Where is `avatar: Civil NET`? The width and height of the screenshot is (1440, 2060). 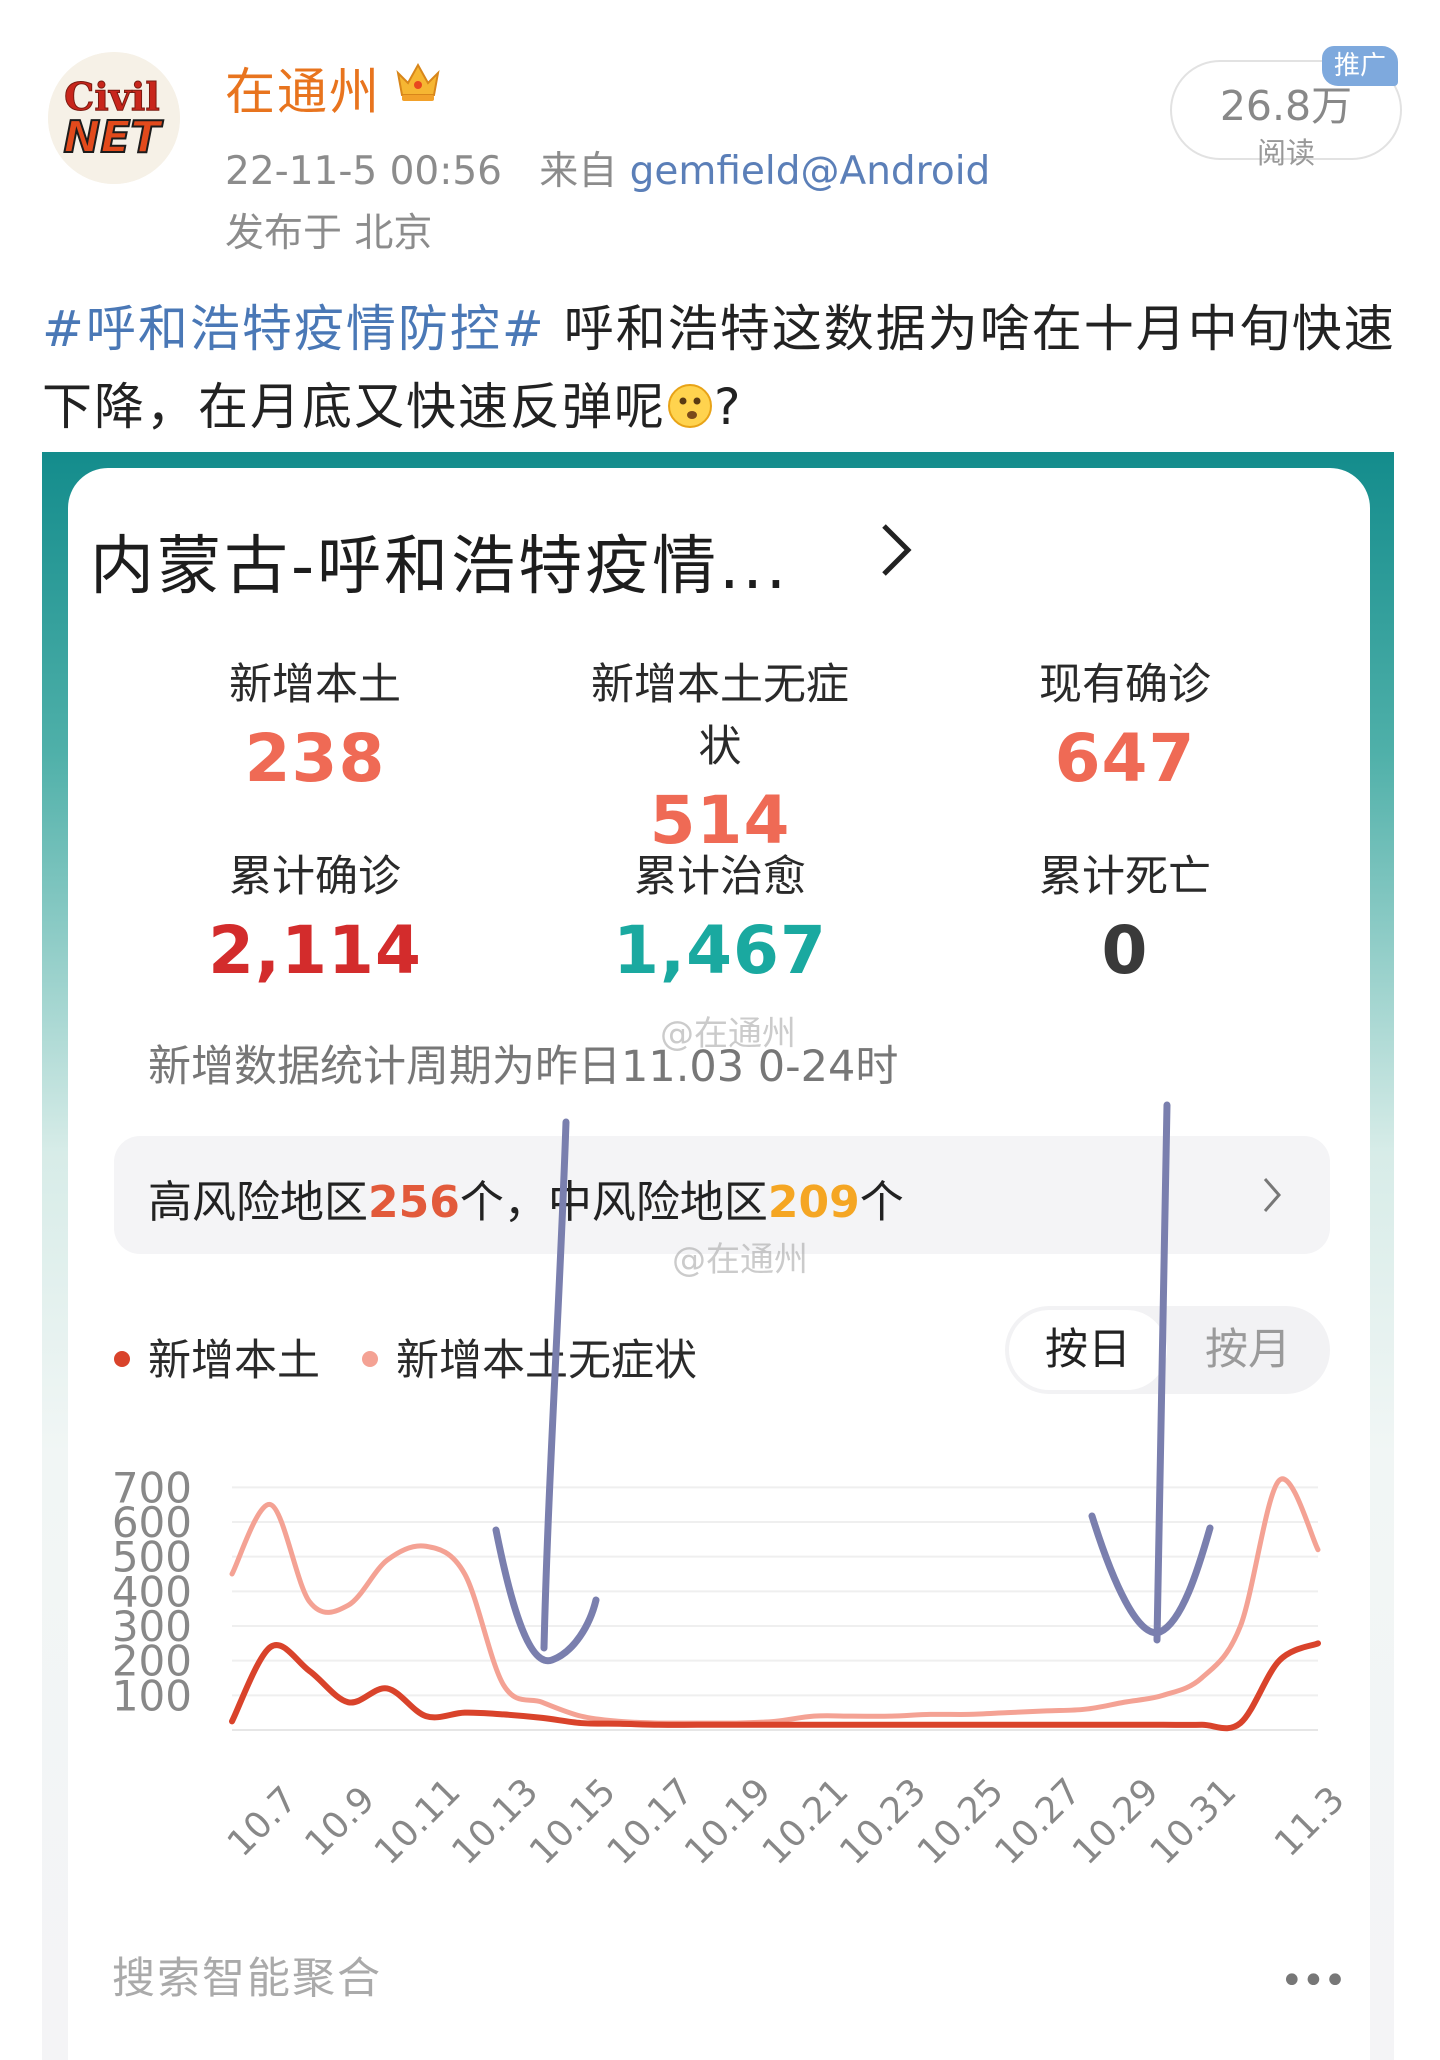 avatar: Civil NET is located at coordinates (114, 118).